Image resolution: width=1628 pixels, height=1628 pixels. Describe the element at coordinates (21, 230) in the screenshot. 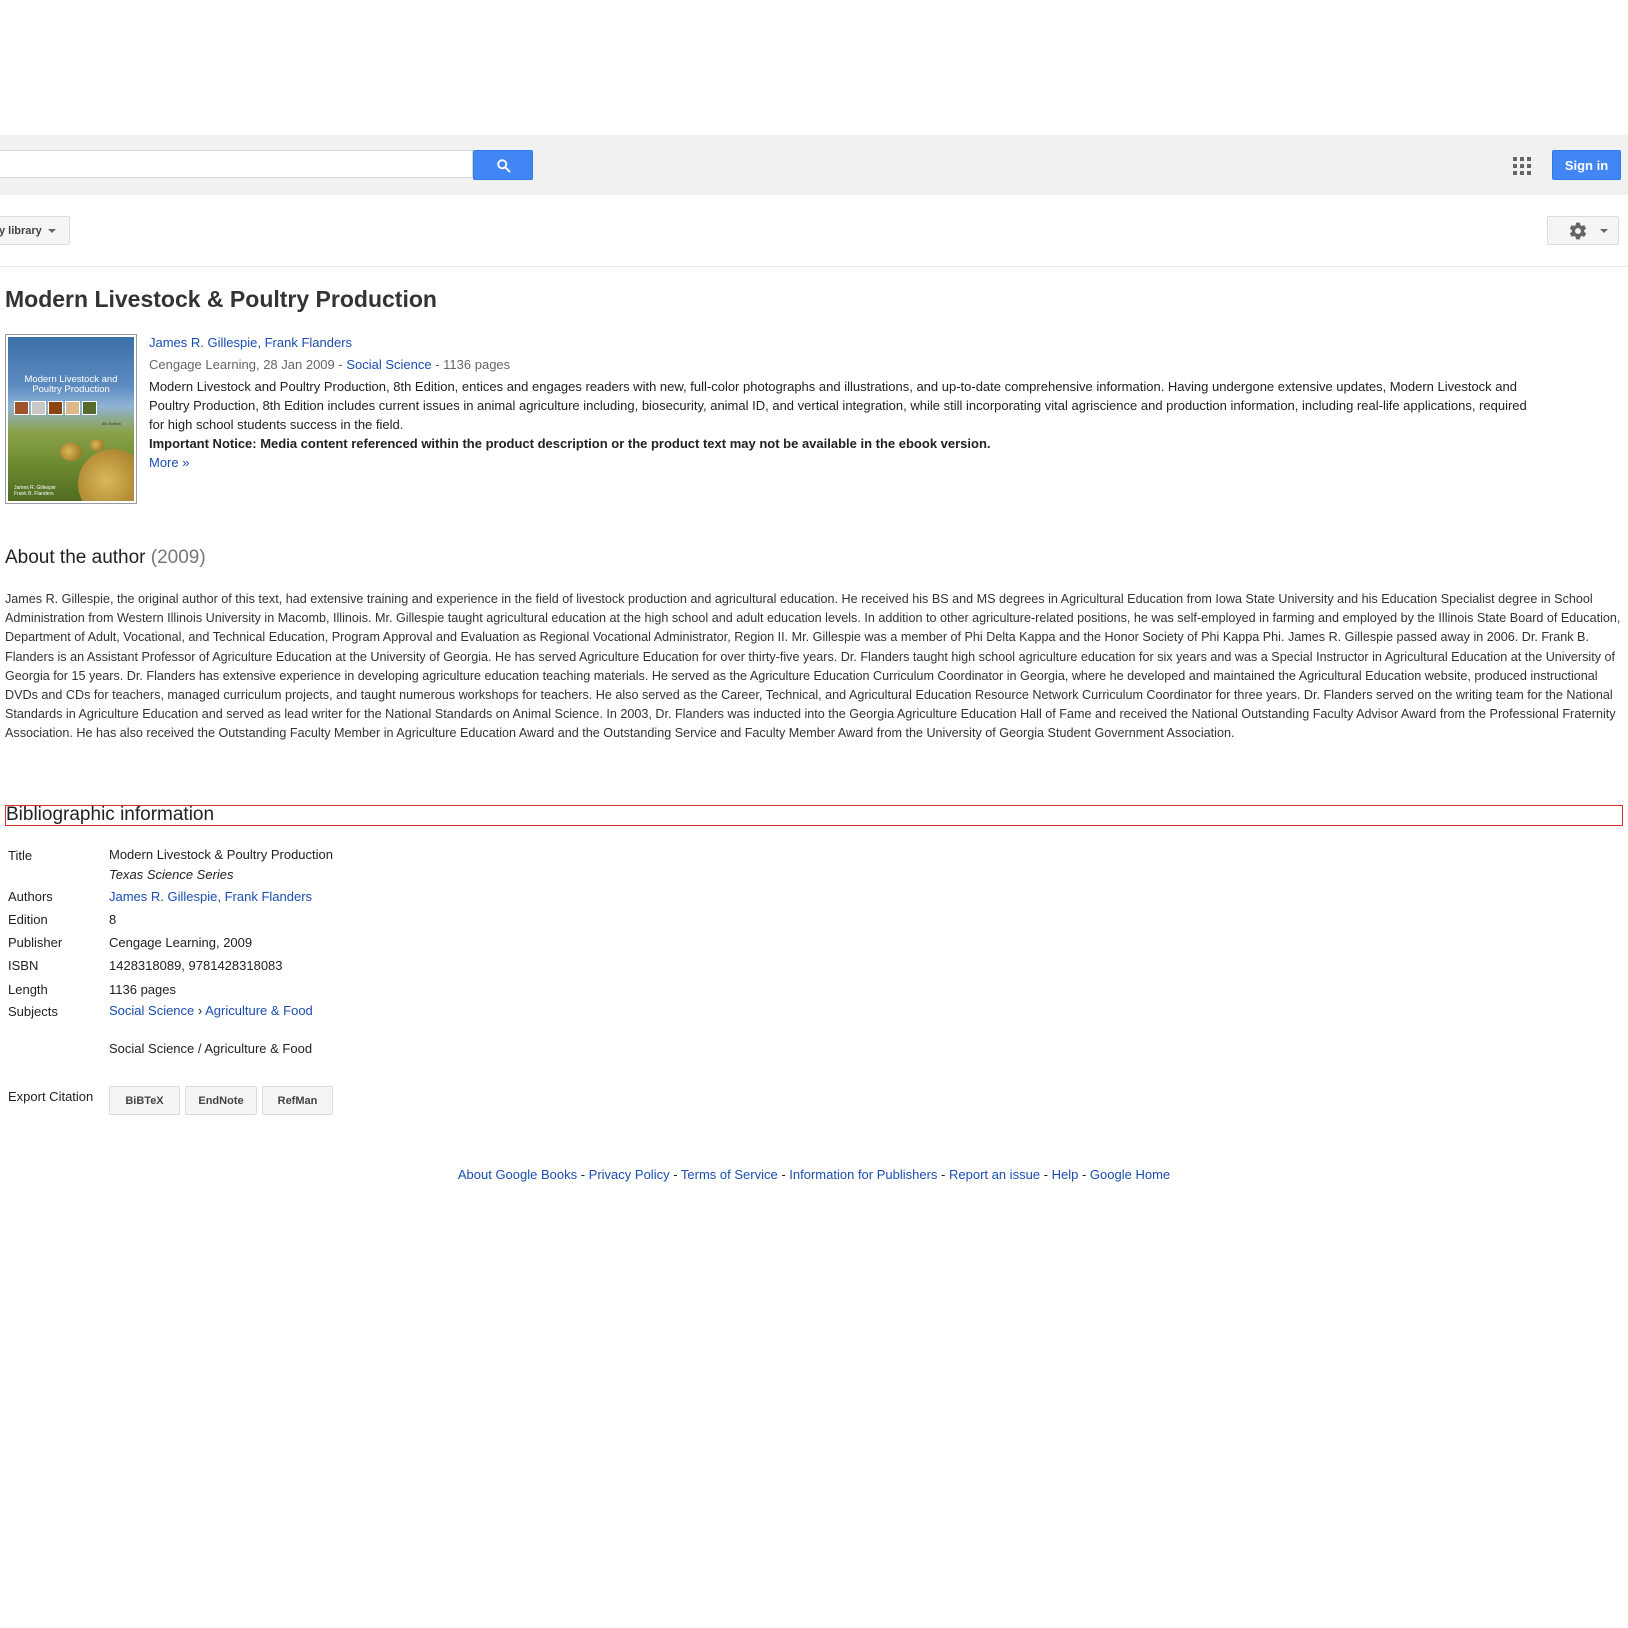

I see `my-library-label: y library` at that location.